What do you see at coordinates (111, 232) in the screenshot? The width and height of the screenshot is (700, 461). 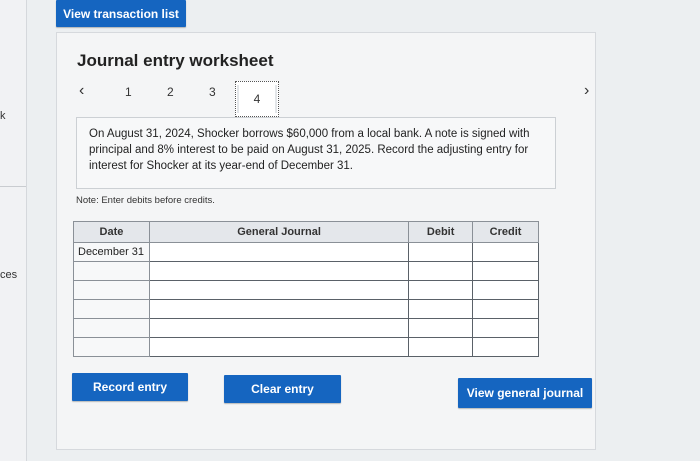 I see `column-header-date: Date` at bounding box center [111, 232].